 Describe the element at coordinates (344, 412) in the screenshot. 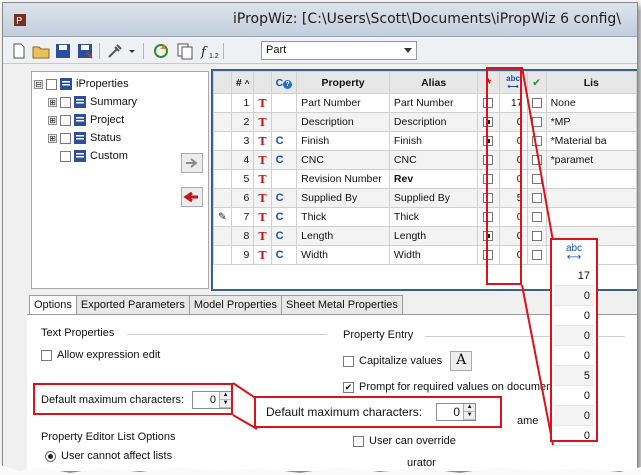

I see `callout-label: Default maximum characters:` at that location.